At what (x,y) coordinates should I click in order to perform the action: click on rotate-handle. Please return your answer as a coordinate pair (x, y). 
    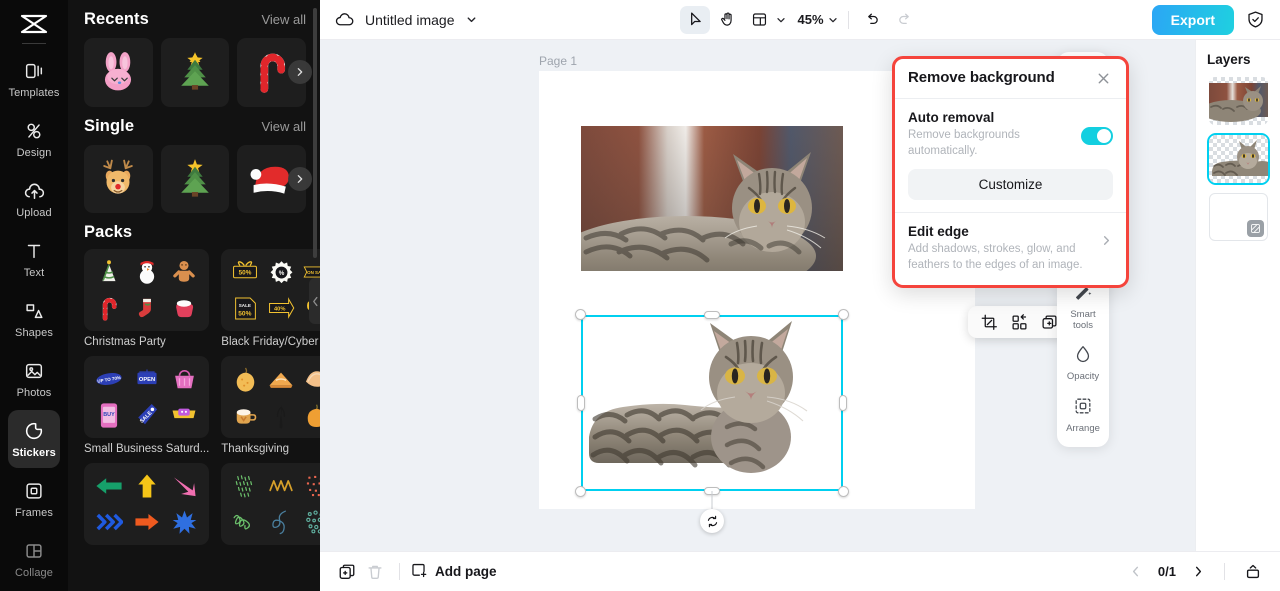
    Looking at the image, I should click on (712, 521).